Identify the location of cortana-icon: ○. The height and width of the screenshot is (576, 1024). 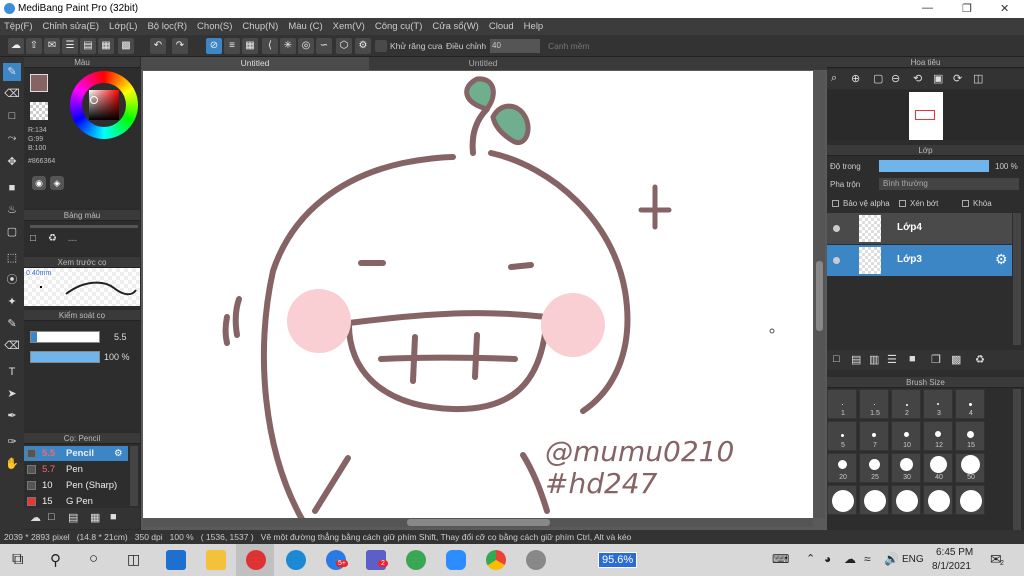
(93, 558).